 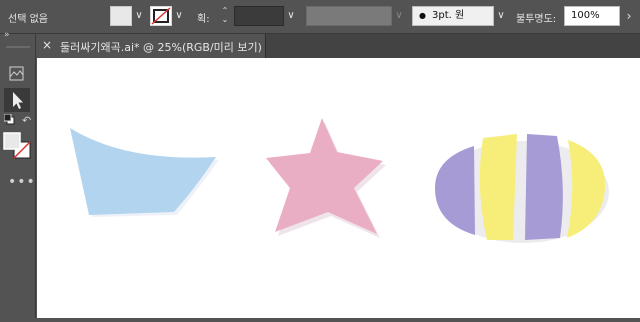 What do you see at coordinates (203, 19) in the screenshot?
I see `stroke-weight-label: 획:` at bounding box center [203, 19].